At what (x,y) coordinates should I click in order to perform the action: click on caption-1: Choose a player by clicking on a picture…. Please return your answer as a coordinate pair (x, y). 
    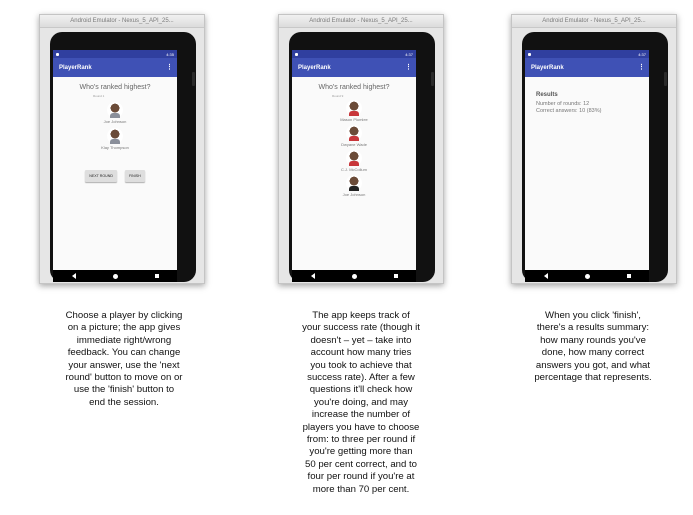
    Looking at the image, I should click on (124, 359).